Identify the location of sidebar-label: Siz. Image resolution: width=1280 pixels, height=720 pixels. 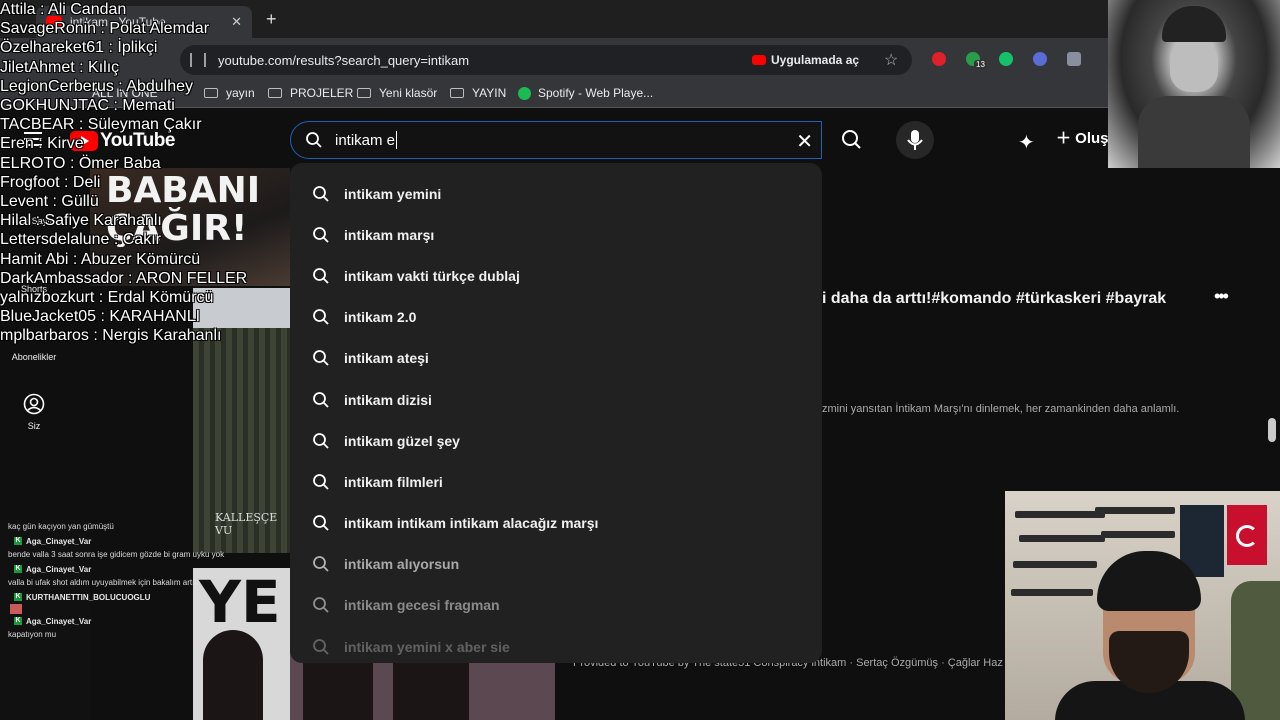
(34, 426).